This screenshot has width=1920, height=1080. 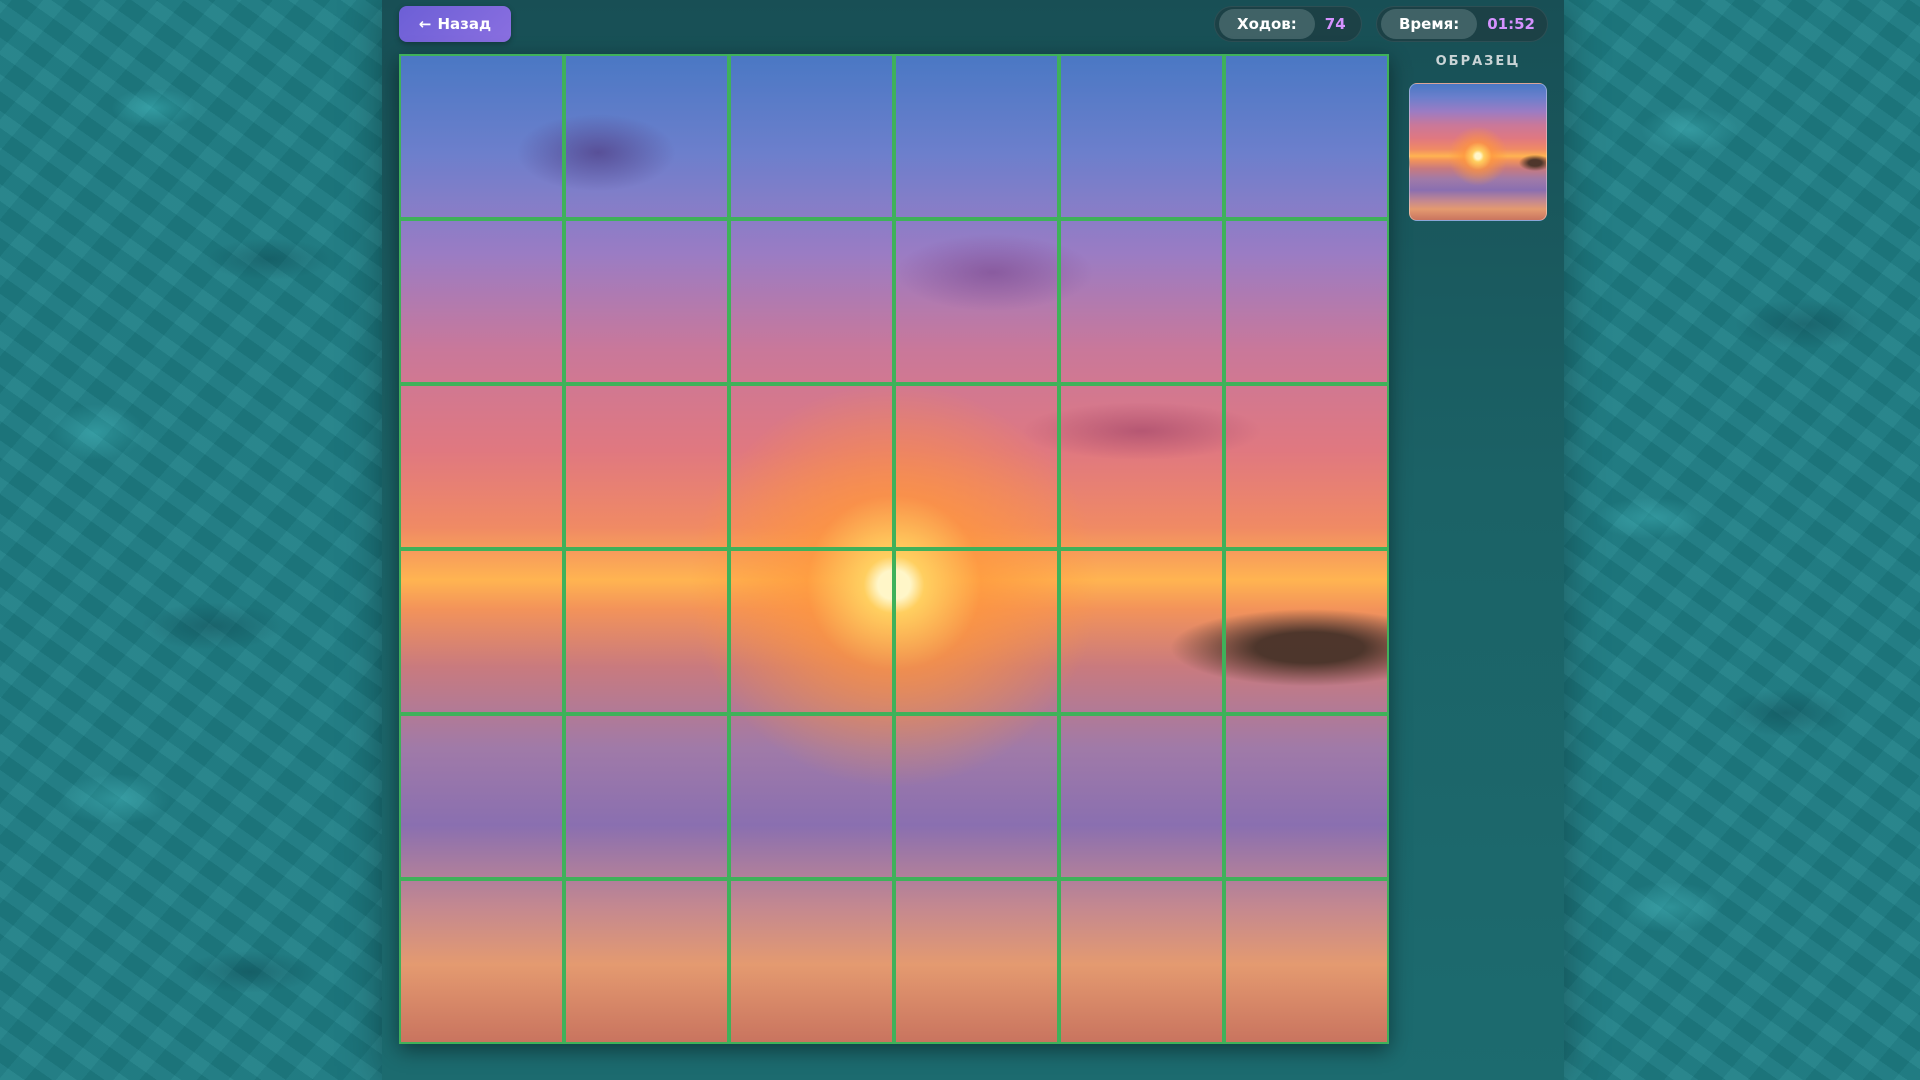 I want to click on moves-counter: Ходов: 74, so click(x=1288, y=24).